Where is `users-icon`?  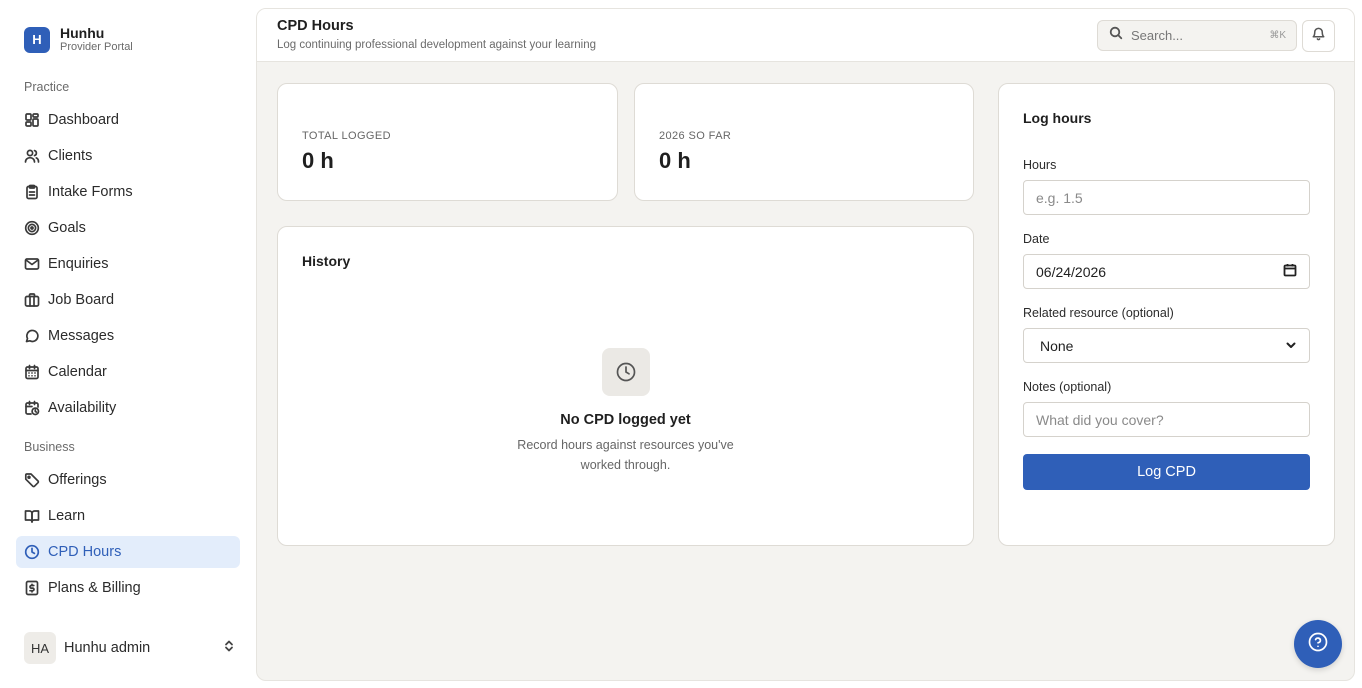
users-icon is located at coordinates (32, 156).